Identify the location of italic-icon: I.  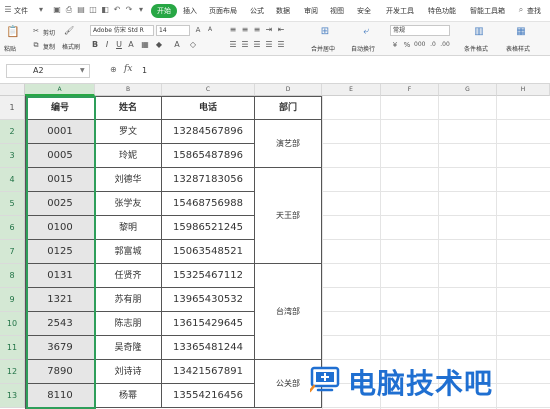
(107, 45).